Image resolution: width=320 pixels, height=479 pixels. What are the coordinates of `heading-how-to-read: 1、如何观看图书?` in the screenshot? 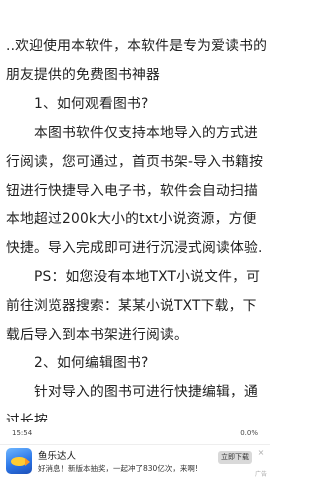 It's located at (91, 104).